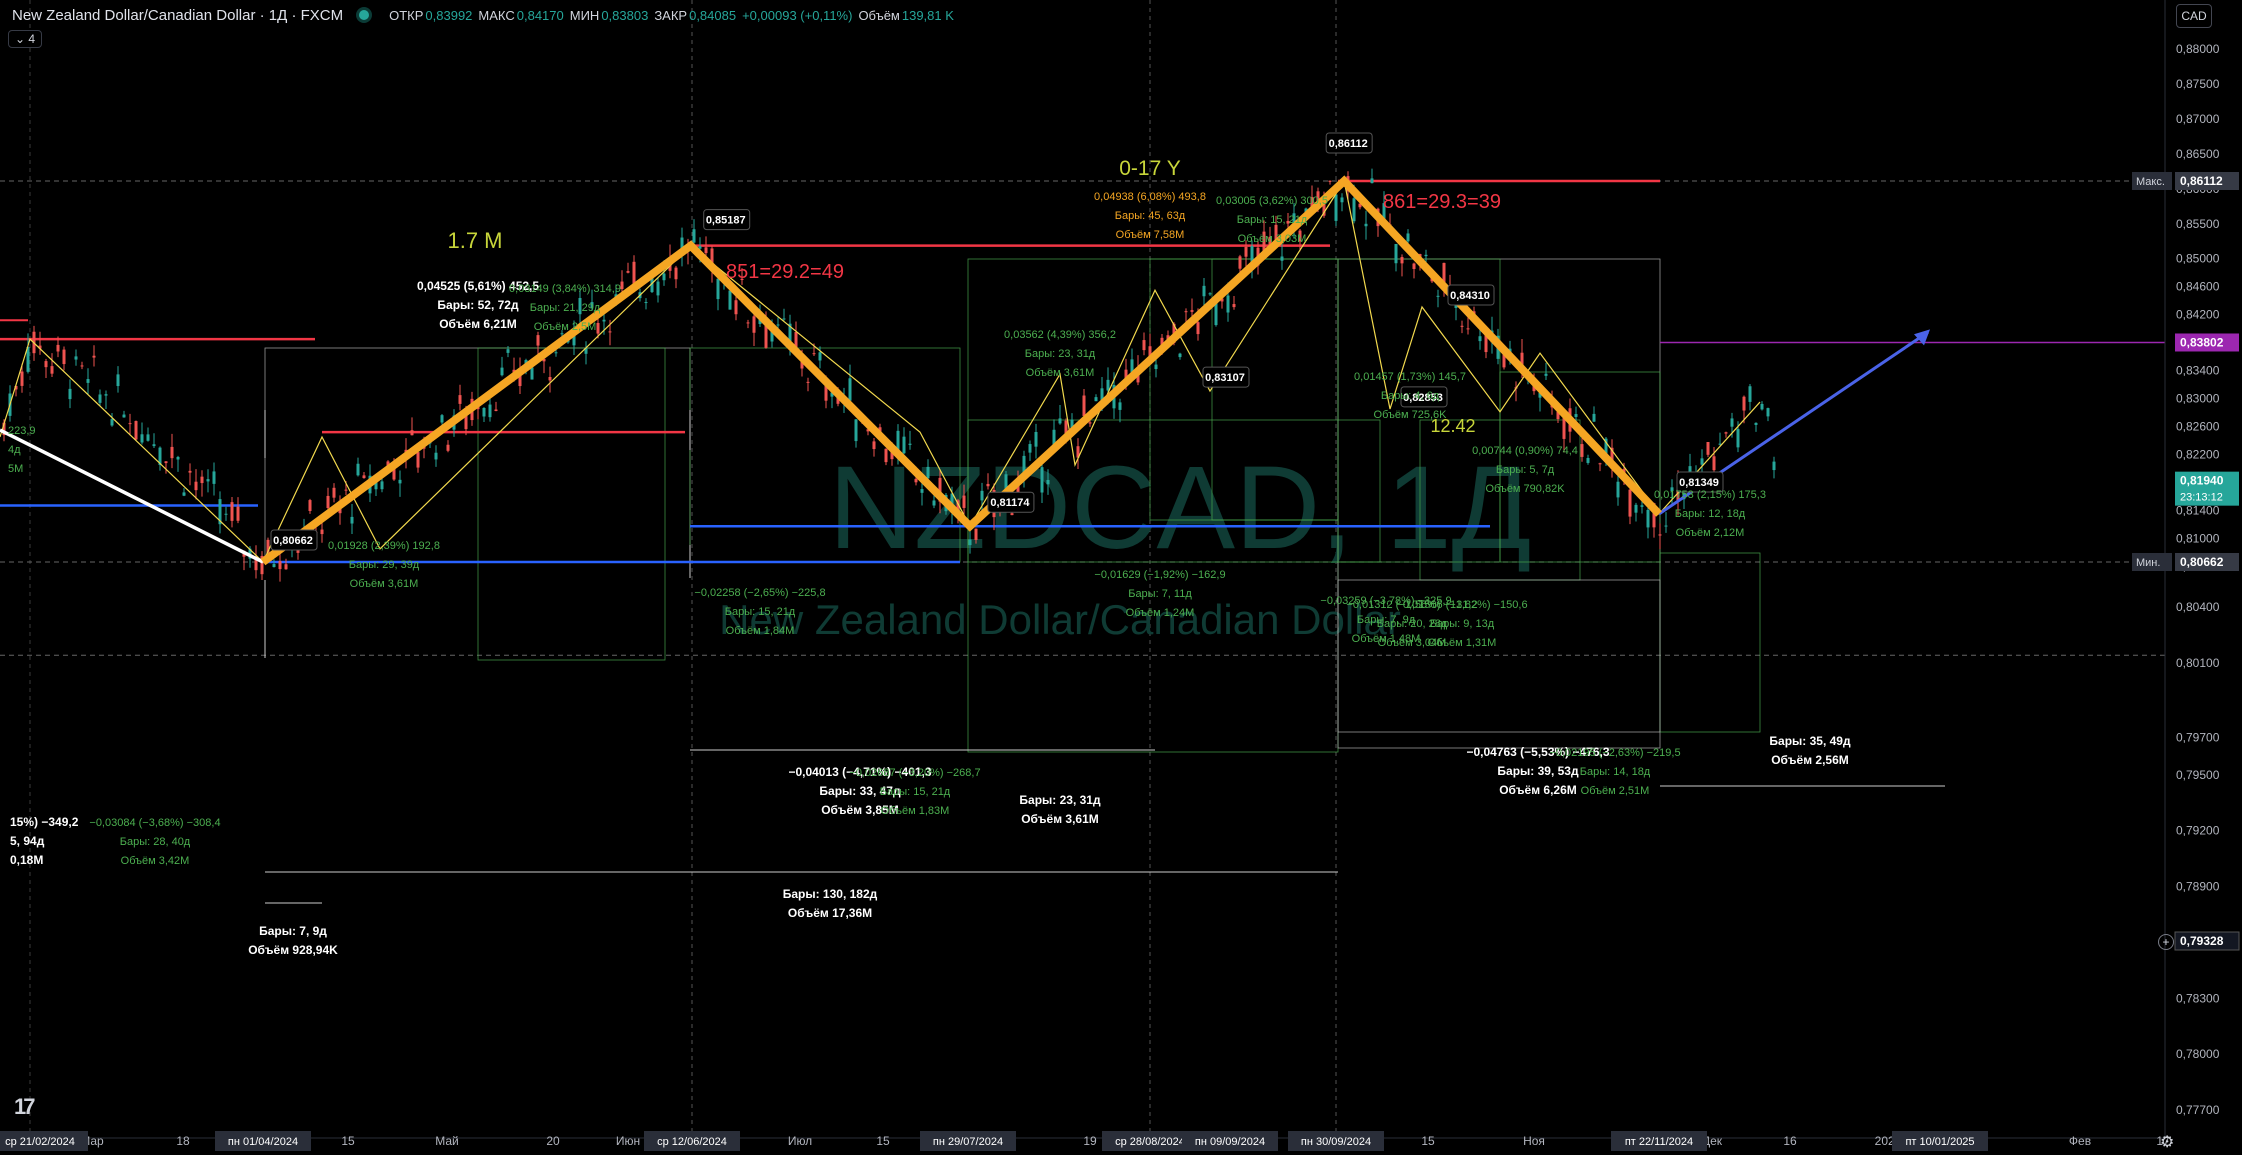 This screenshot has height=1155, width=2242. What do you see at coordinates (565, 327) in the screenshot?
I see `measurement-label: Объём 2,5M` at bounding box center [565, 327].